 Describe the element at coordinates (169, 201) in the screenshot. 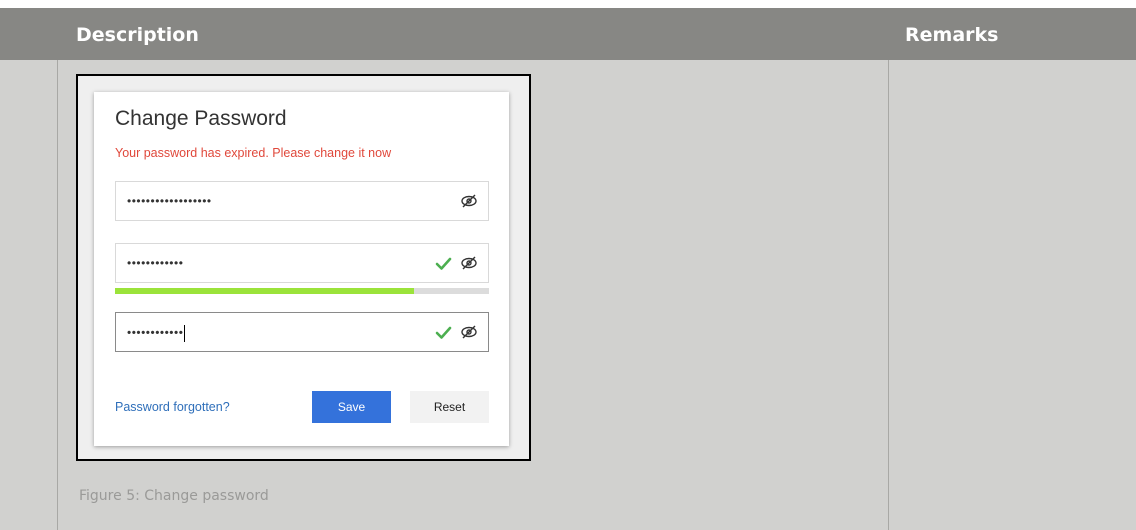

I see `current-password-value: ••••••••••••••••••` at that location.